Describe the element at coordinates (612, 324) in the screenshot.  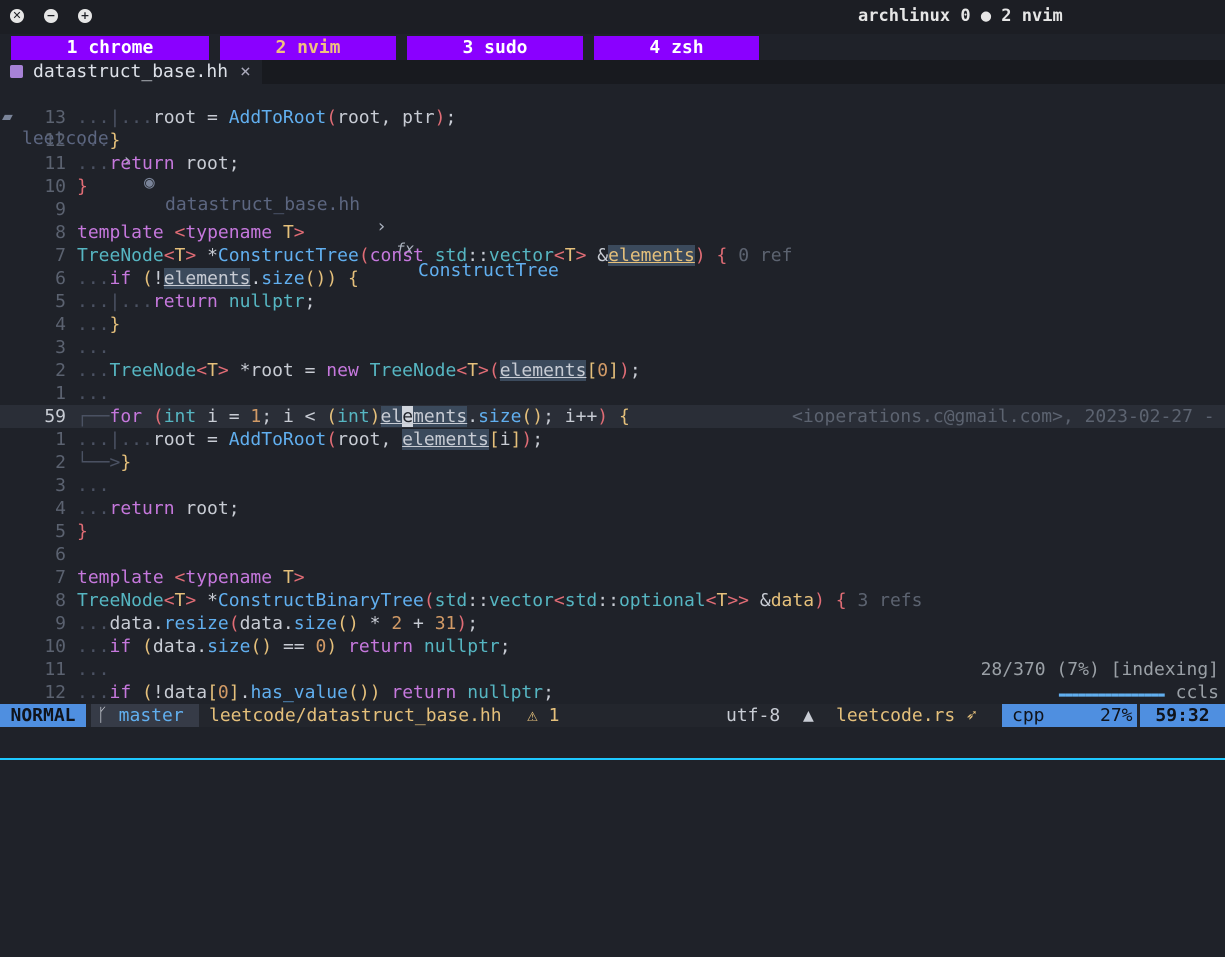
I see `code-line: 4...}` at that location.